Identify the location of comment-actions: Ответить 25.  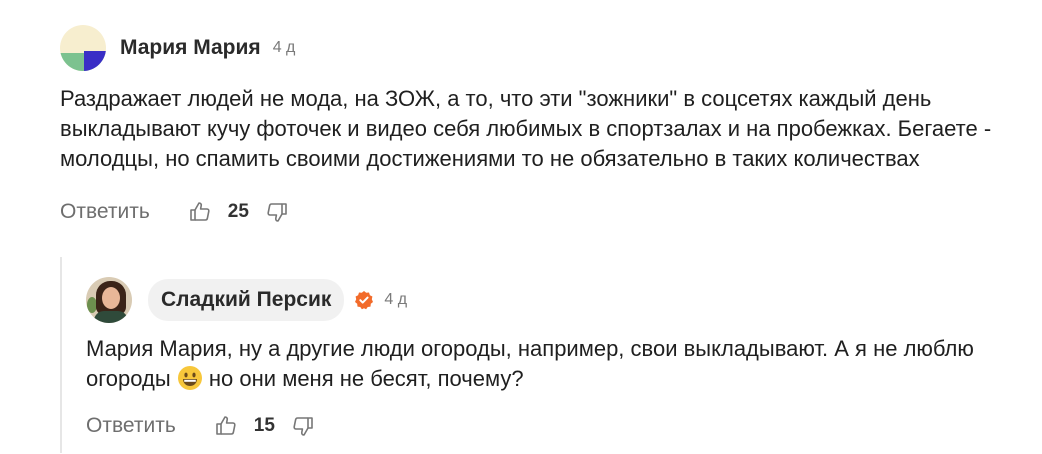
(540, 212).